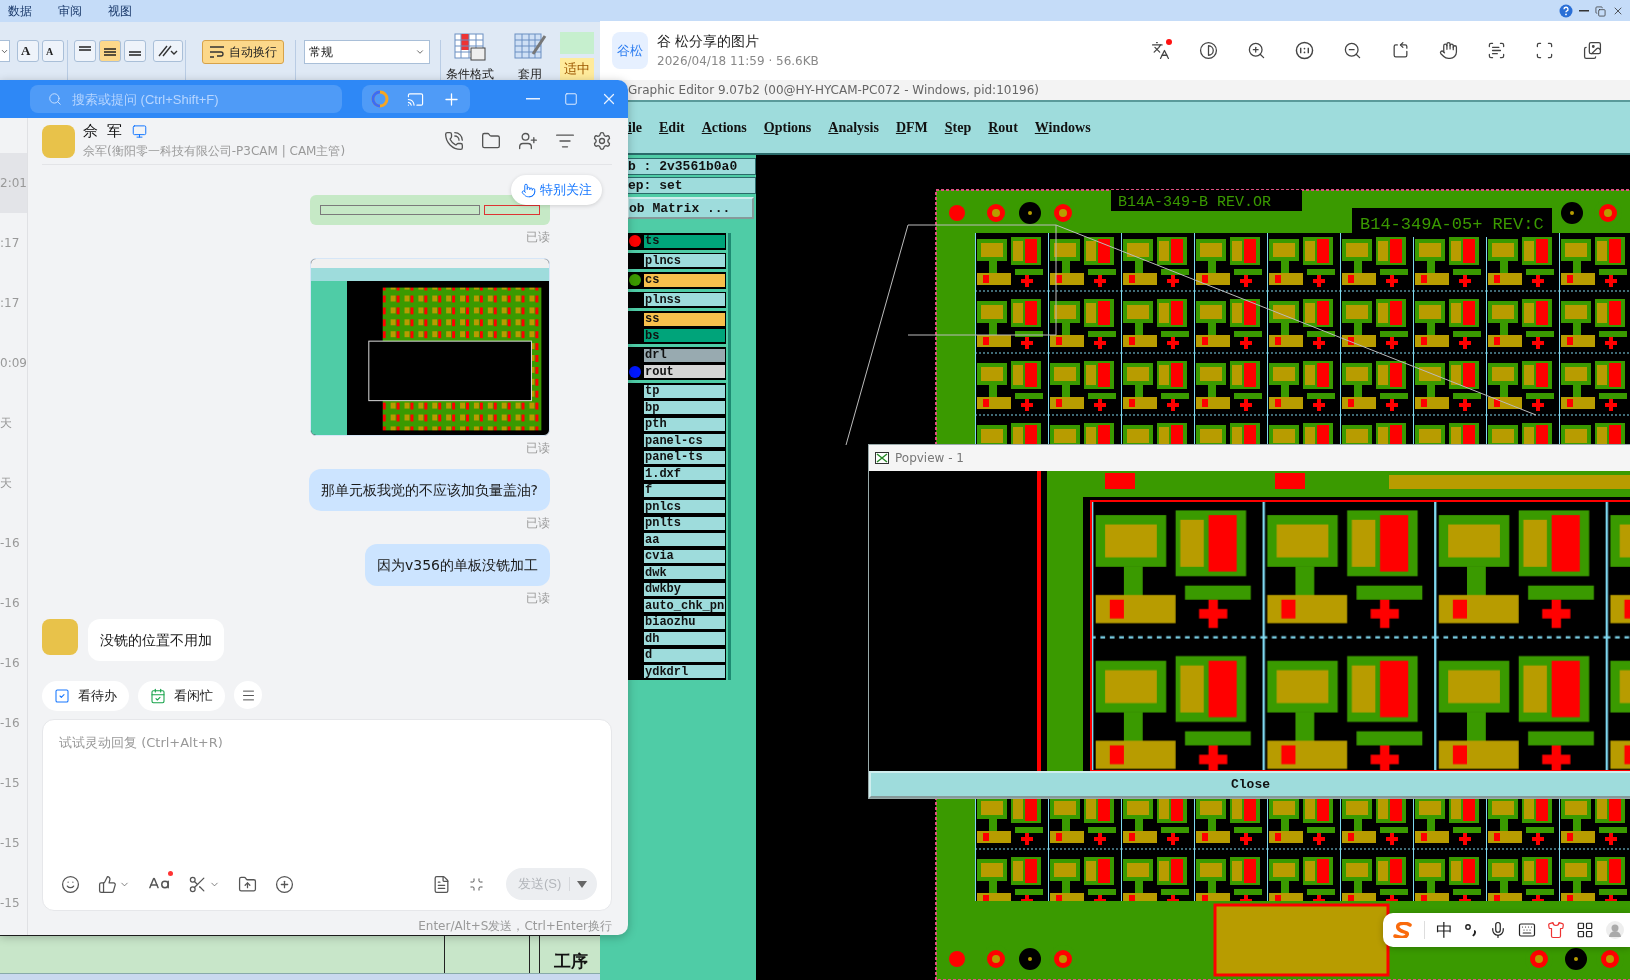 Image resolution: width=1630 pixels, height=980 pixels. What do you see at coordinates (186, 99) in the screenshot?
I see `search-field: 搜索或提问 (Ctrl+Shift+F)` at bounding box center [186, 99].